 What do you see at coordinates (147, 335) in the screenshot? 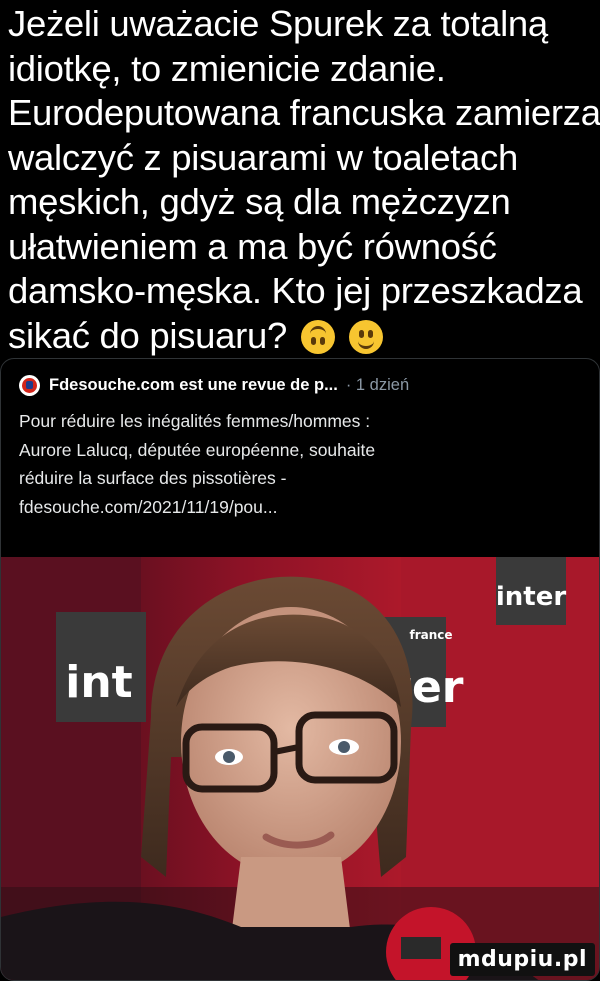
I see `caption-line: sikać do pisuaru?` at bounding box center [147, 335].